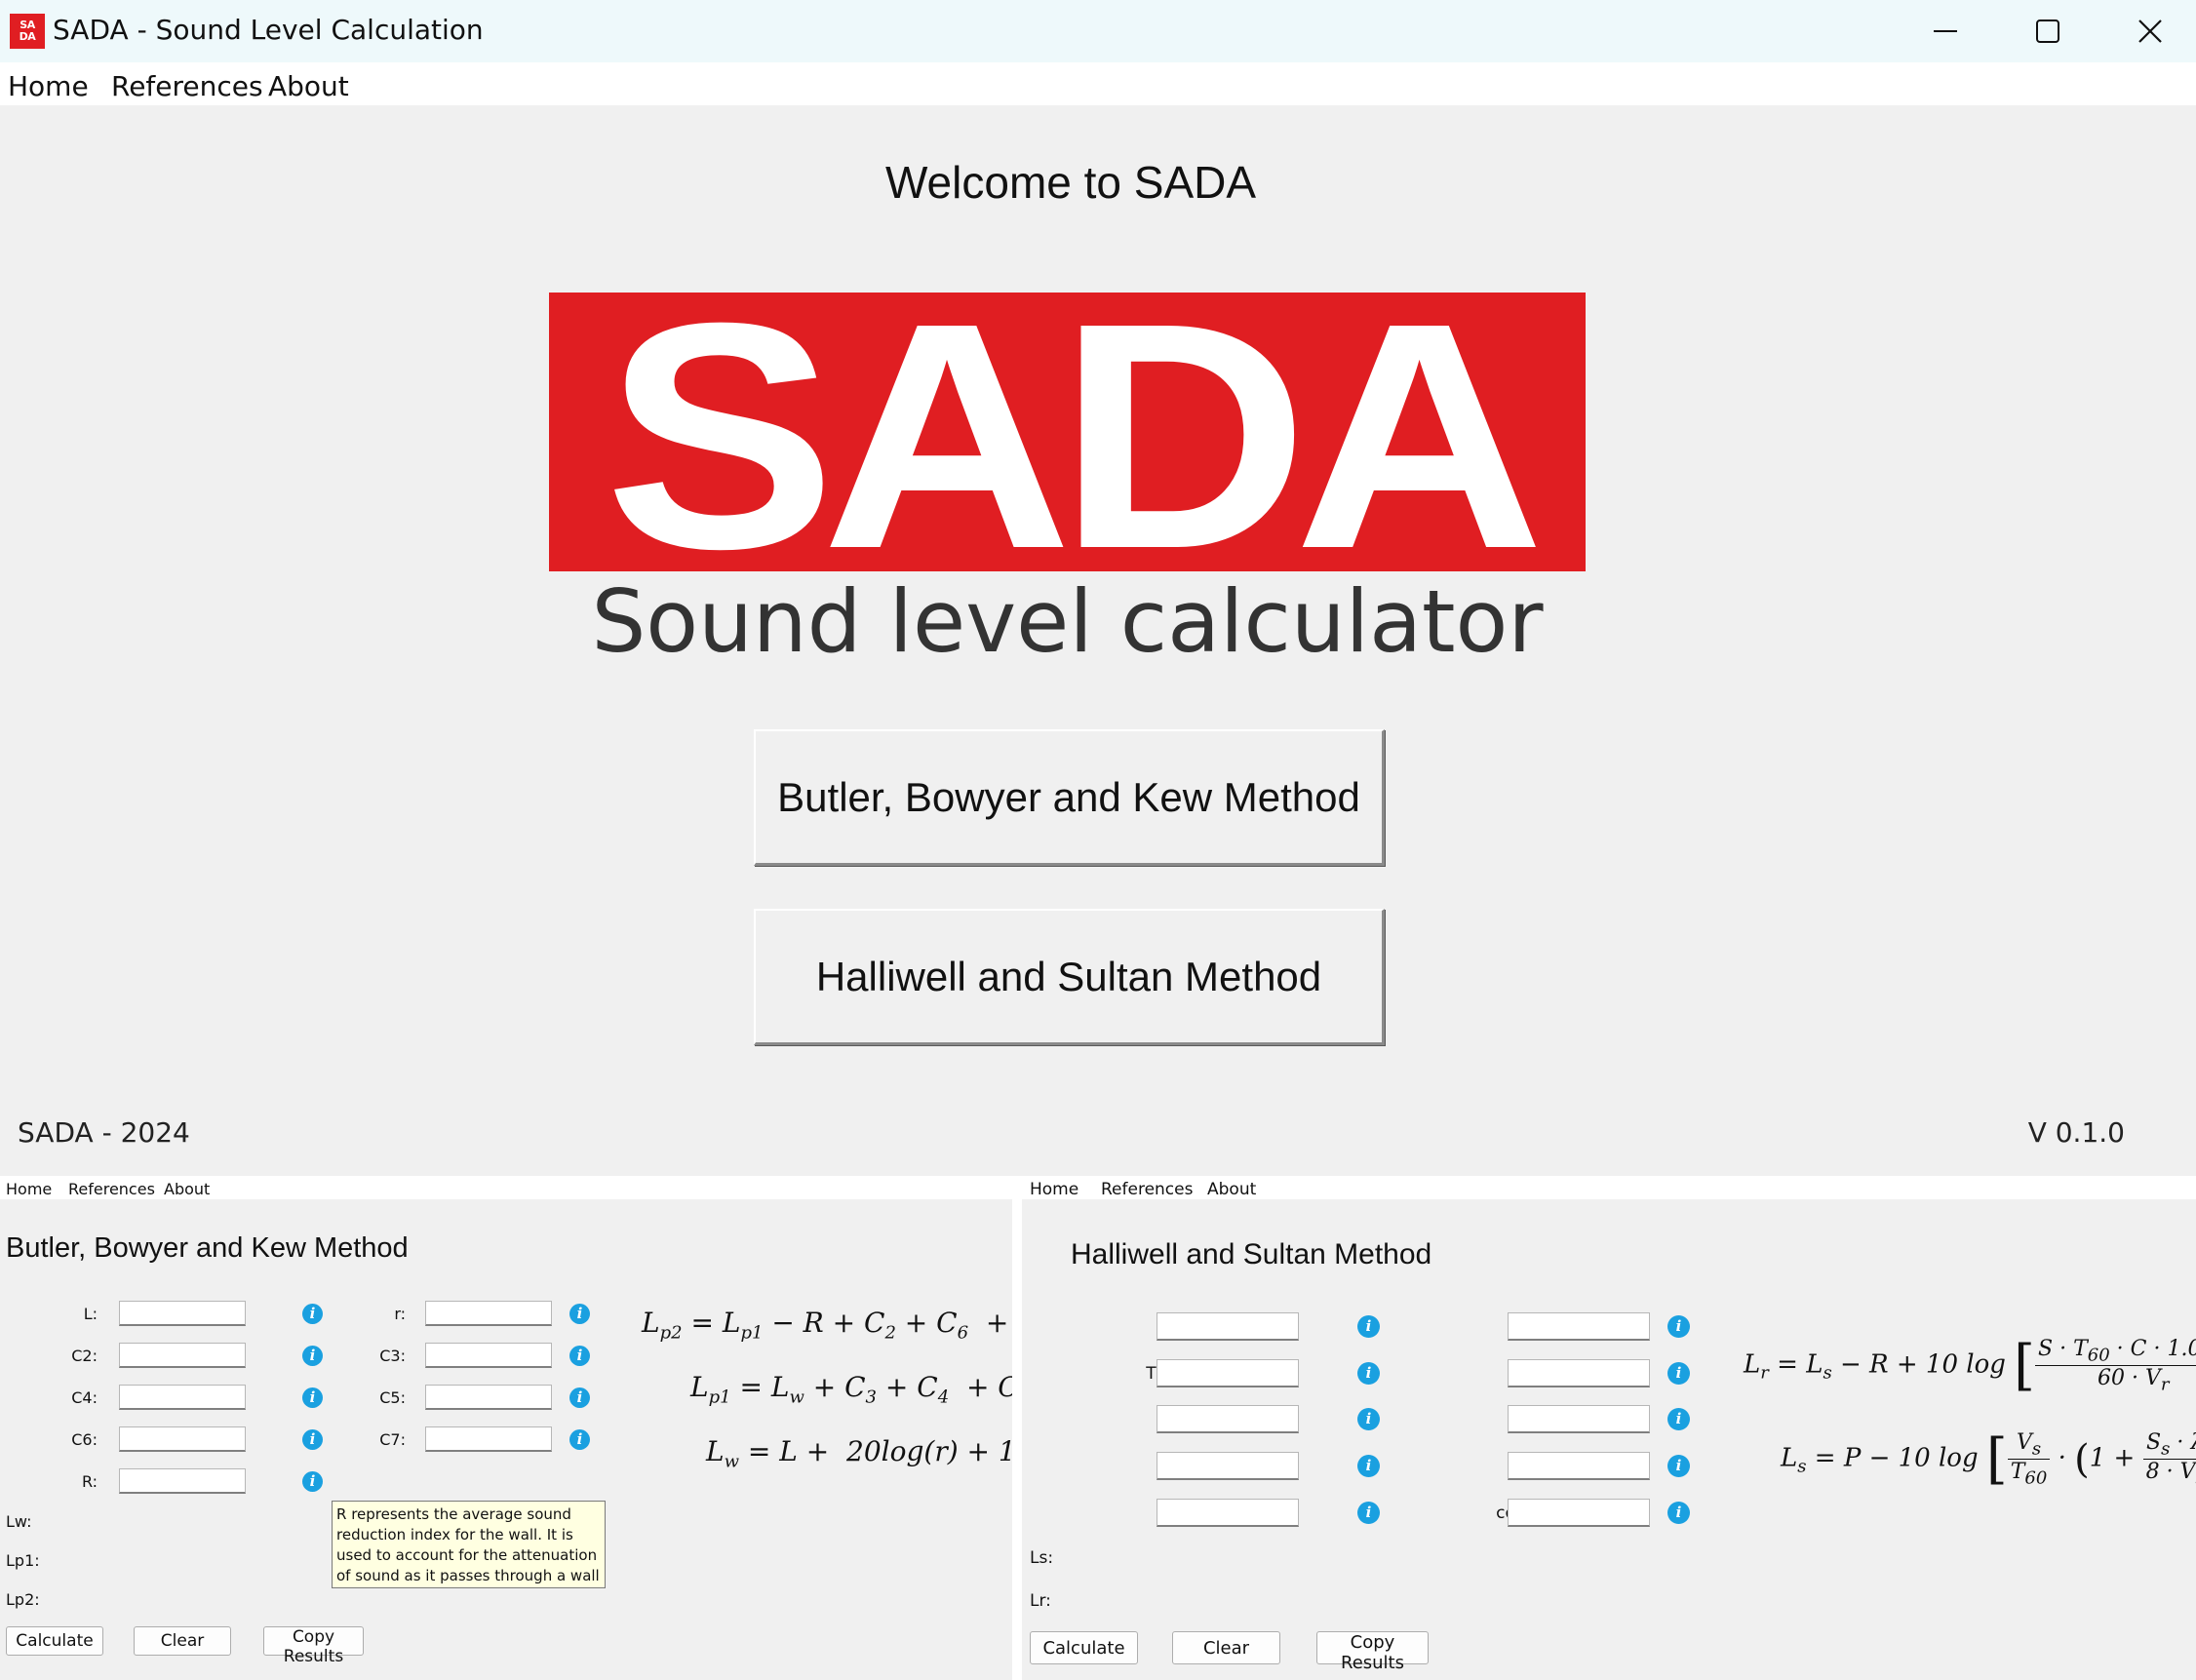 The width and height of the screenshot is (2196, 1680). Describe the element at coordinates (1579, 1419) in the screenshot. I see `hs-input-R` at that location.